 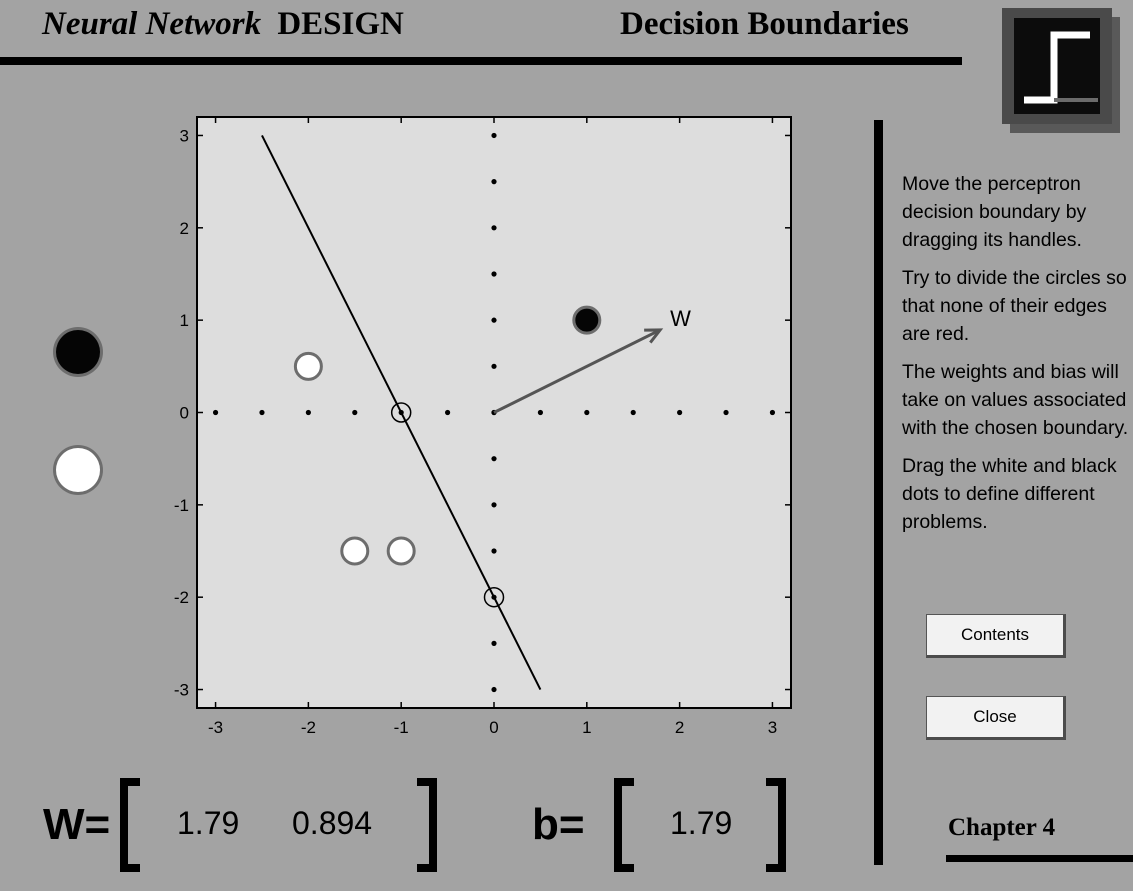 What do you see at coordinates (130, 825) in the screenshot?
I see `weight-bracket-left` at bounding box center [130, 825].